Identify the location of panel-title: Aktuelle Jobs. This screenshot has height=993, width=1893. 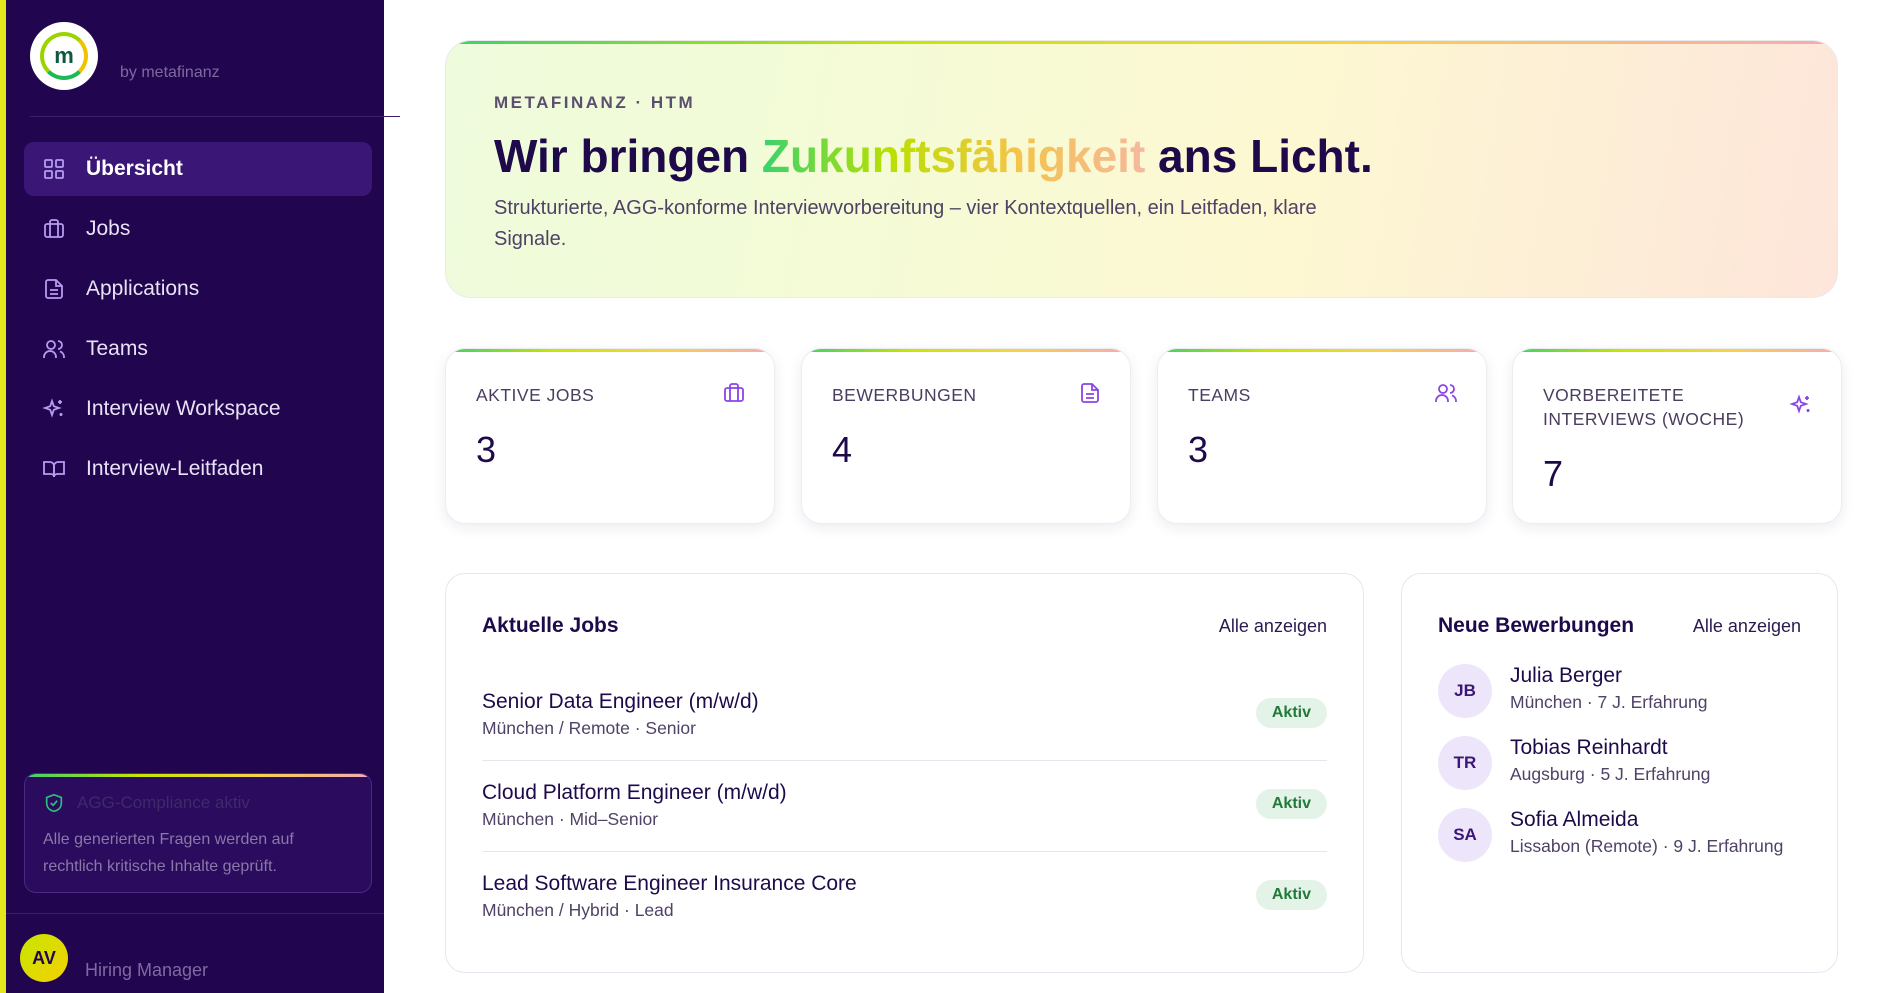
(550, 625).